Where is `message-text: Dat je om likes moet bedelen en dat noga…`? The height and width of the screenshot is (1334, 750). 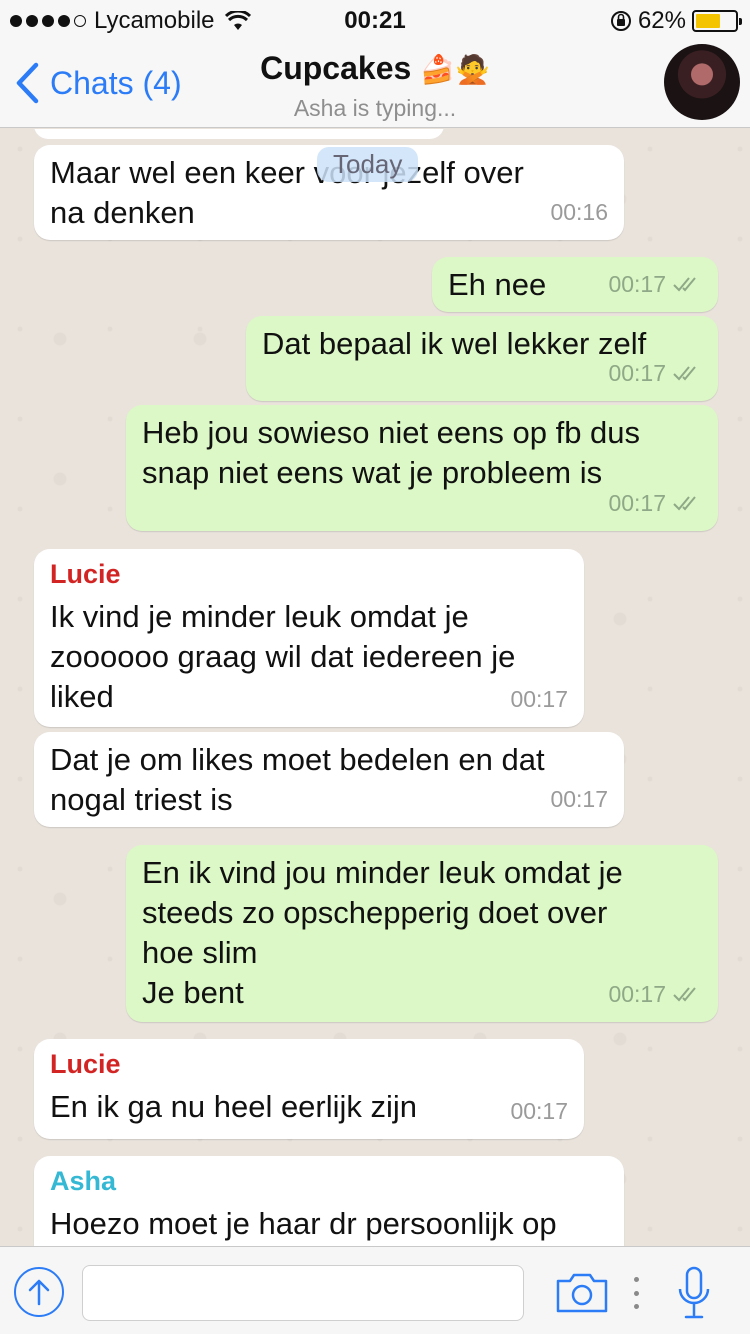
message-text: Dat je om likes moet bedelen en dat noga… is located at coordinates (297, 779).